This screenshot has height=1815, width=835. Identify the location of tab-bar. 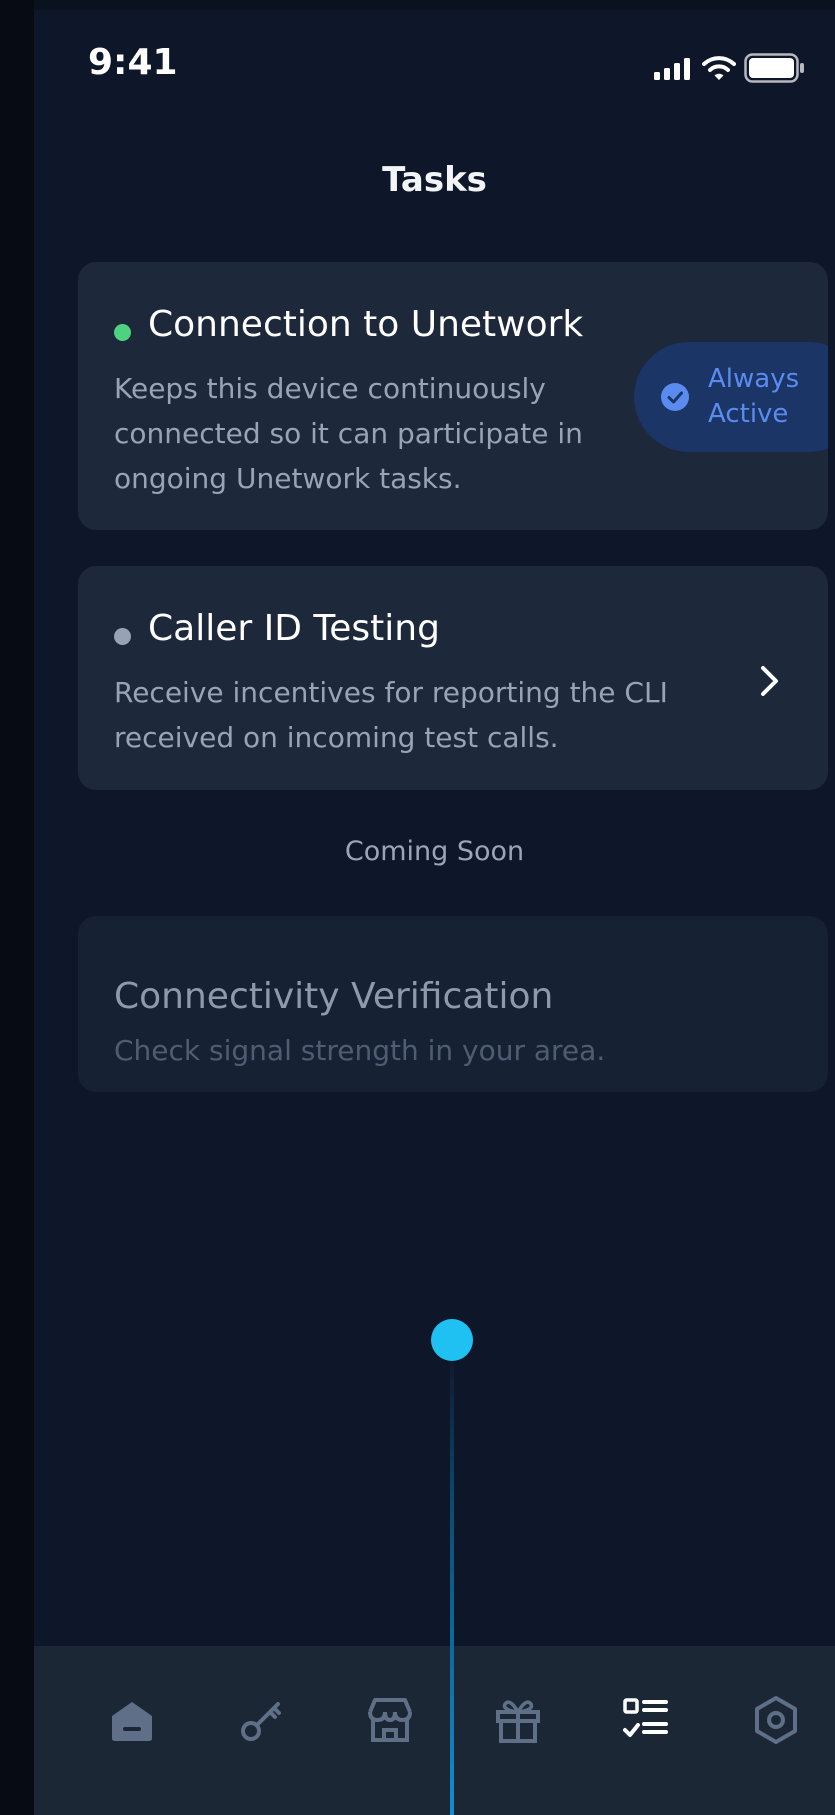
(434, 1730).